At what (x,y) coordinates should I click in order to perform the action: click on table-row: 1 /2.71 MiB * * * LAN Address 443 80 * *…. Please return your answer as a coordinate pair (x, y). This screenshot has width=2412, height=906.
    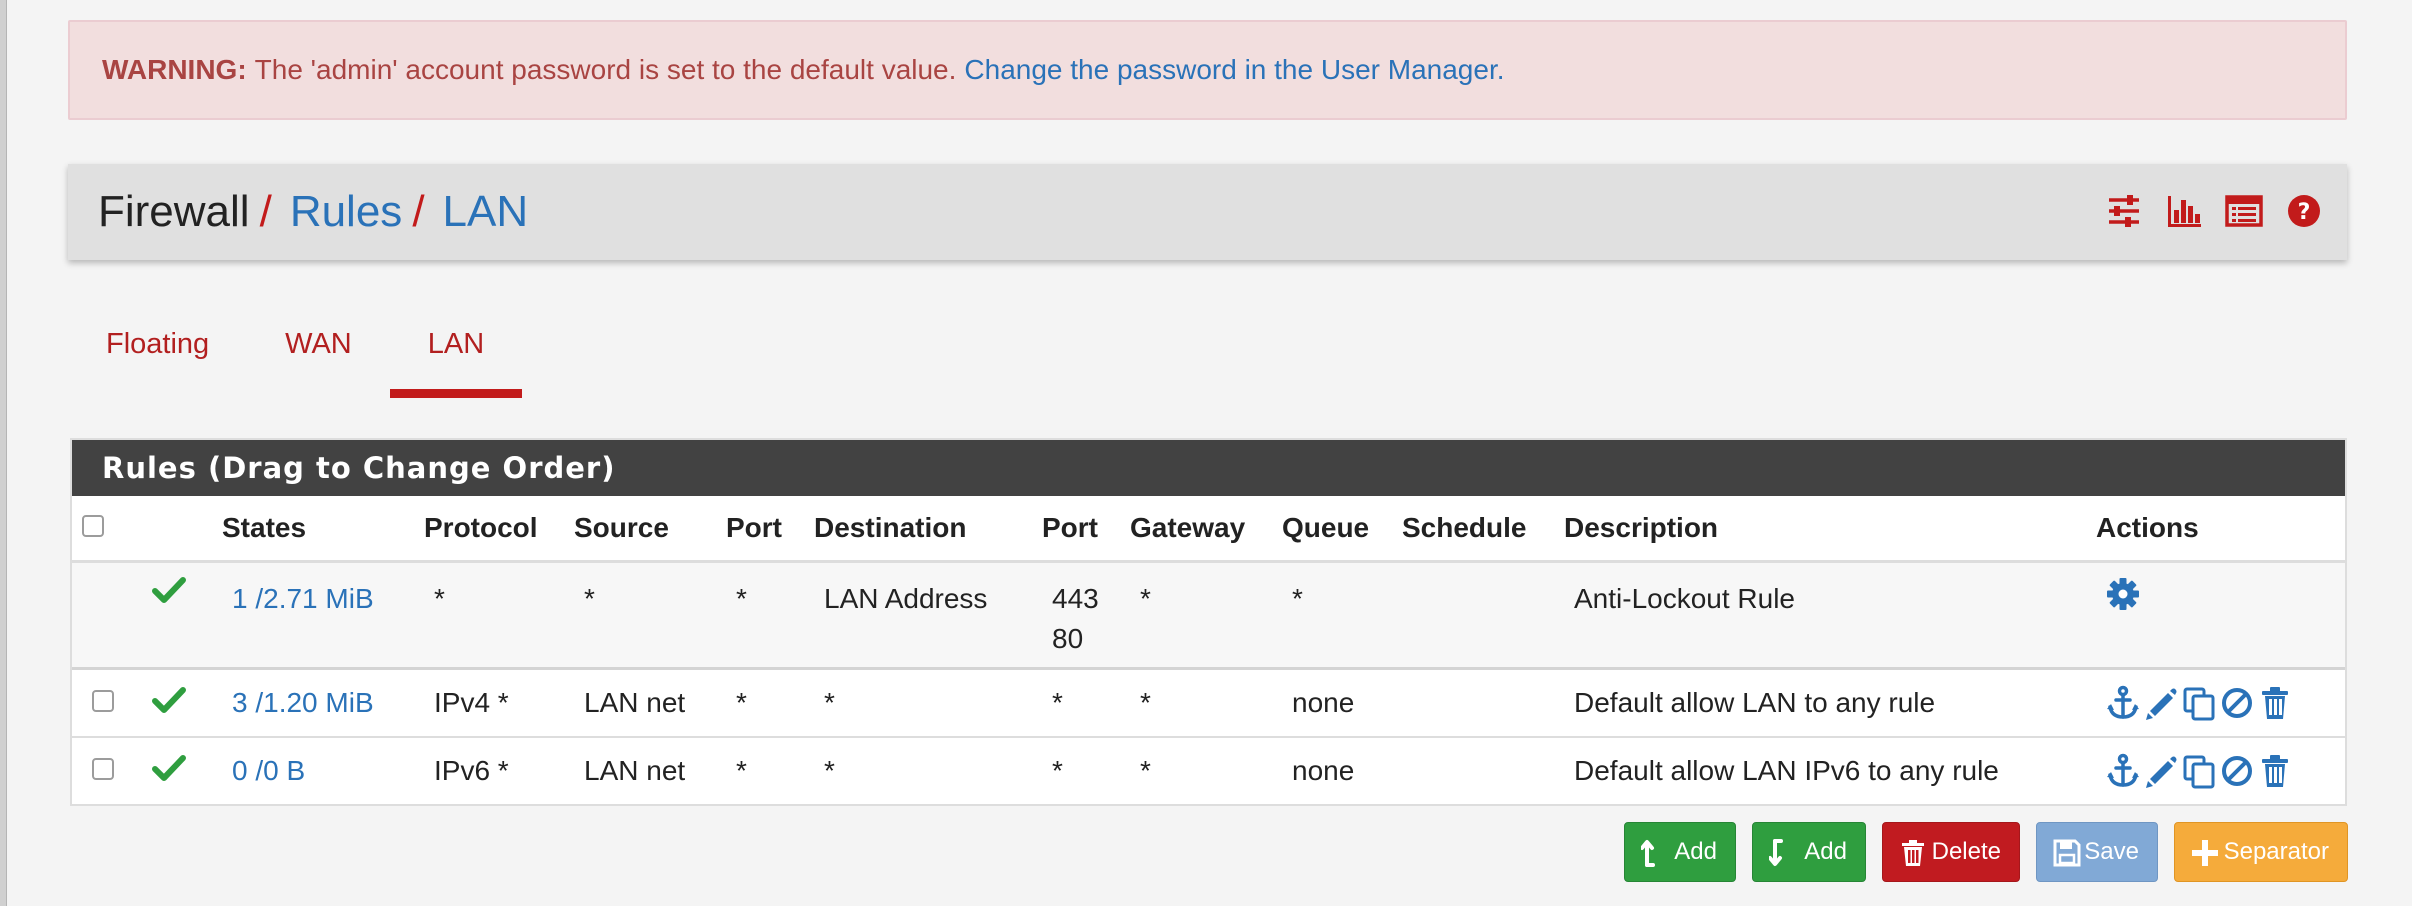
    Looking at the image, I should click on (1208, 615).